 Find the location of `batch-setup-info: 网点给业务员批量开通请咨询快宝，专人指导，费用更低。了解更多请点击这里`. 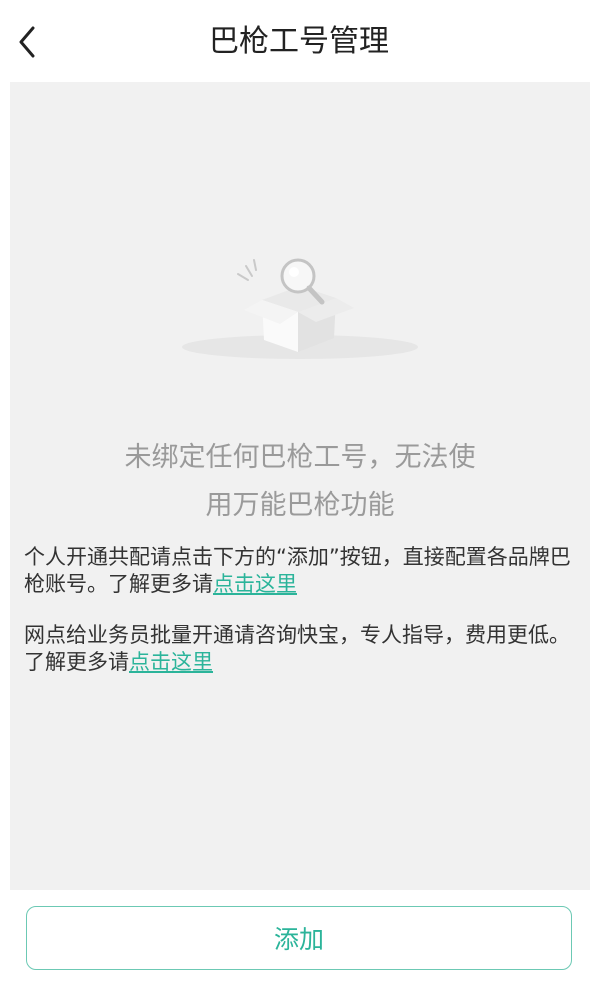

batch-setup-info: 网点给业务员批量开通请咨询快宝，专人指导，费用更低。了解更多请点击这里 is located at coordinates (302, 649).